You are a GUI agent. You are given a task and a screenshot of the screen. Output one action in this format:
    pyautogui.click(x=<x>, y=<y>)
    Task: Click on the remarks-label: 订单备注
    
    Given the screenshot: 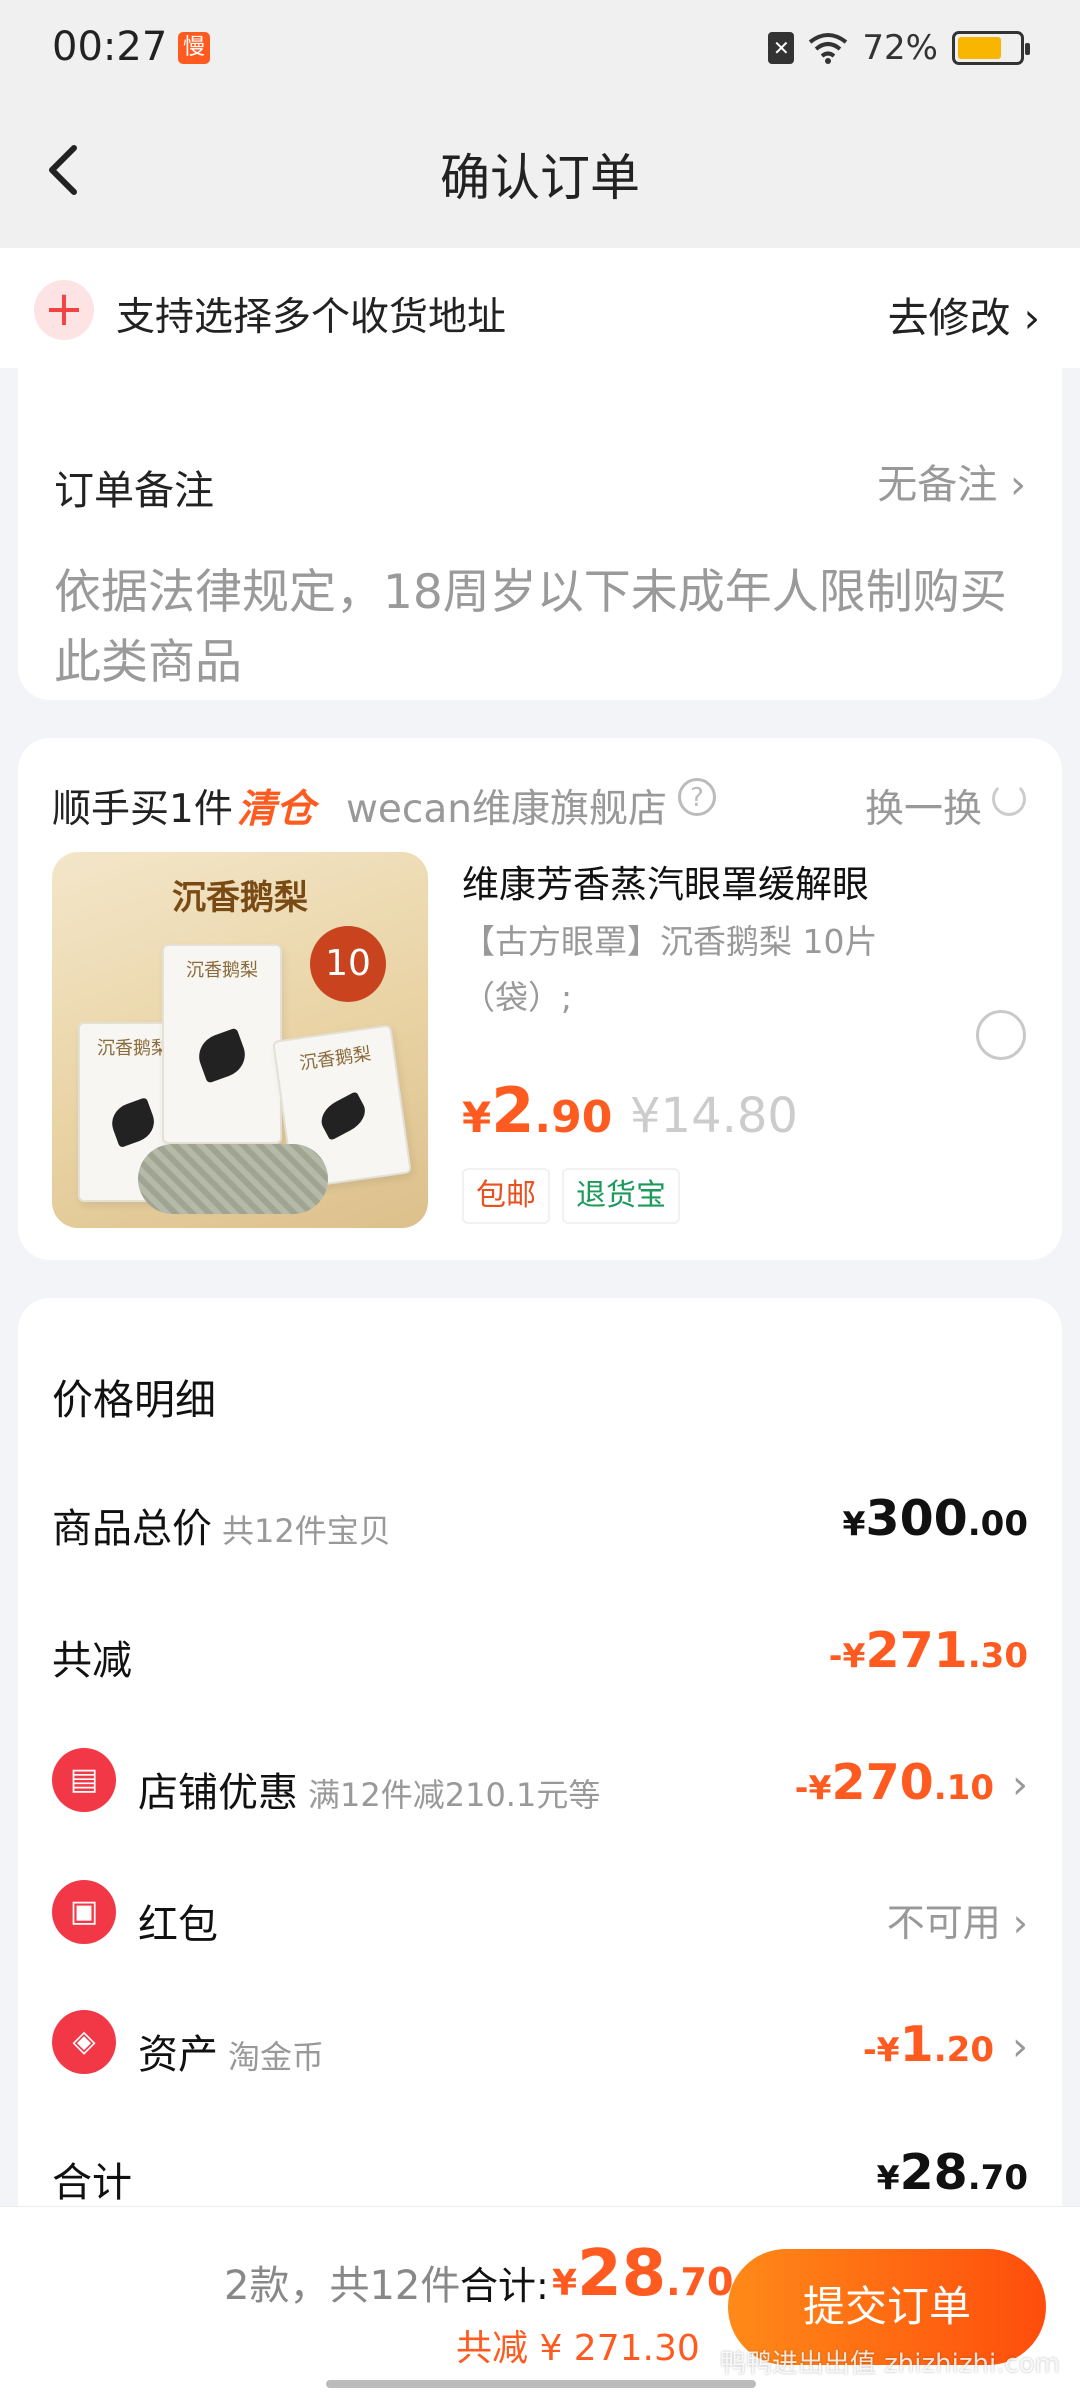 What is the action you would take?
    pyautogui.click(x=134, y=491)
    